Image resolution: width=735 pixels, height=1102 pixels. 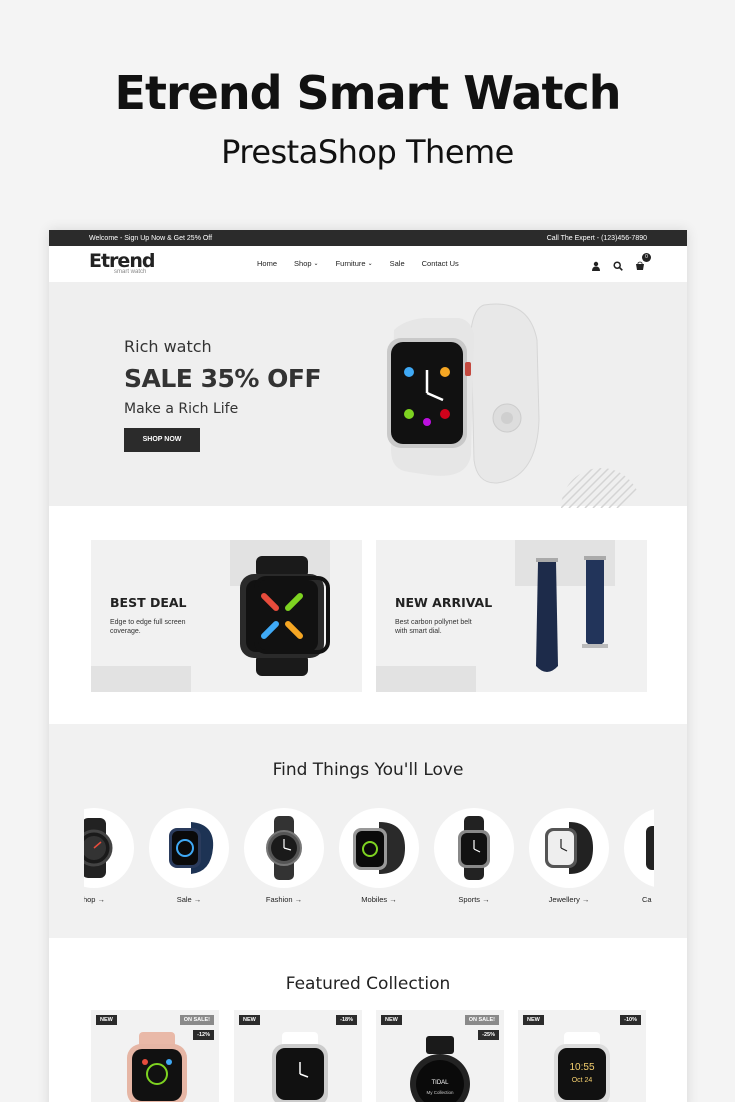 What do you see at coordinates (148, 627) in the screenshot?
I see `banner-text: Edge to edge full screen coverage.` at bounding box center [148, 627].